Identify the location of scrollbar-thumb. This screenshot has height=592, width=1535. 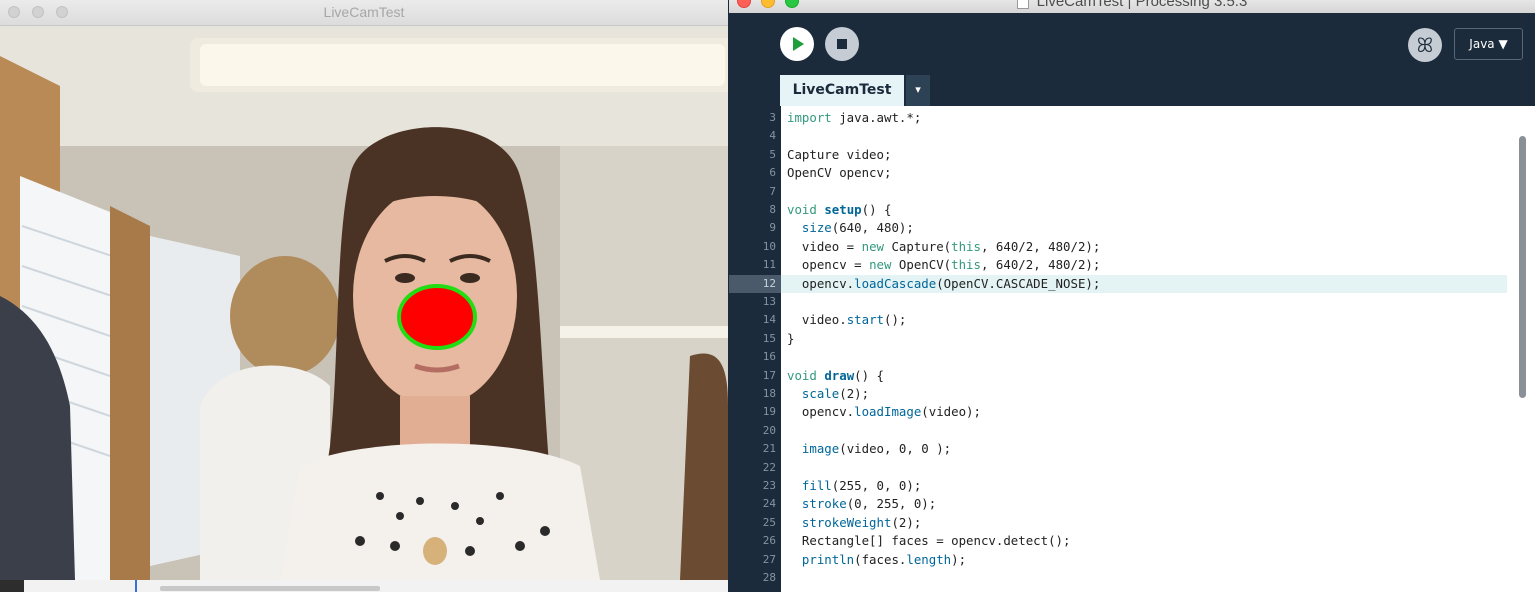
(1522, 267).